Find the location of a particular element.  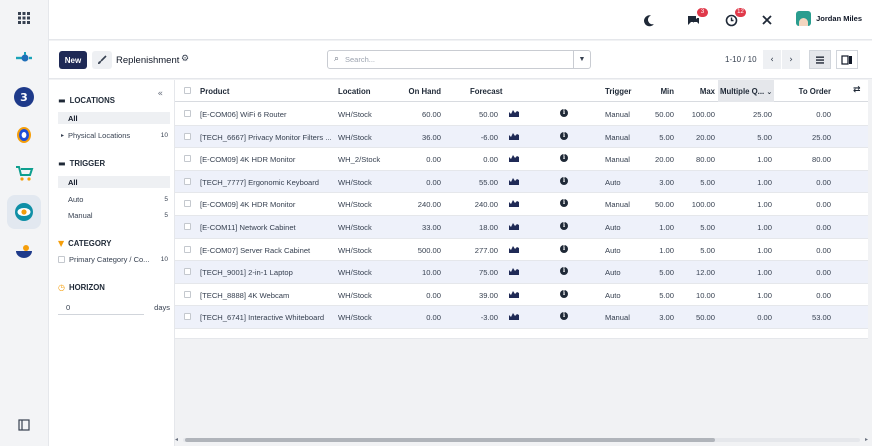

horizontal-scrollbar: ◂ ▸ is located at coordinates (521, 440).